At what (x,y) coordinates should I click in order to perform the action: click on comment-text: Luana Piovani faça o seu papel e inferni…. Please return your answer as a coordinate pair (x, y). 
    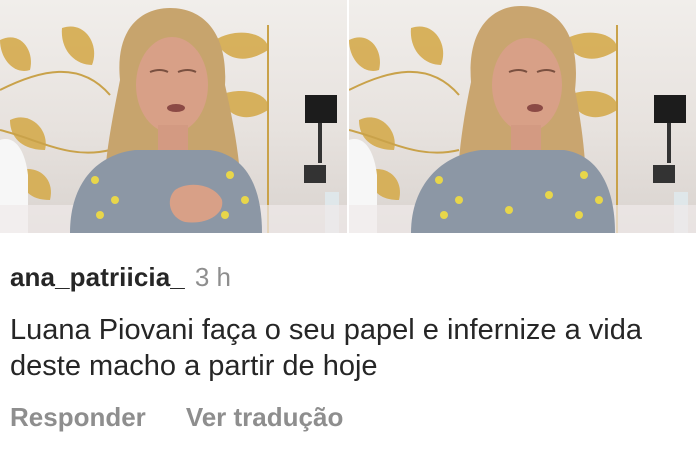
    Looking at the image, I should click on (326, 348).